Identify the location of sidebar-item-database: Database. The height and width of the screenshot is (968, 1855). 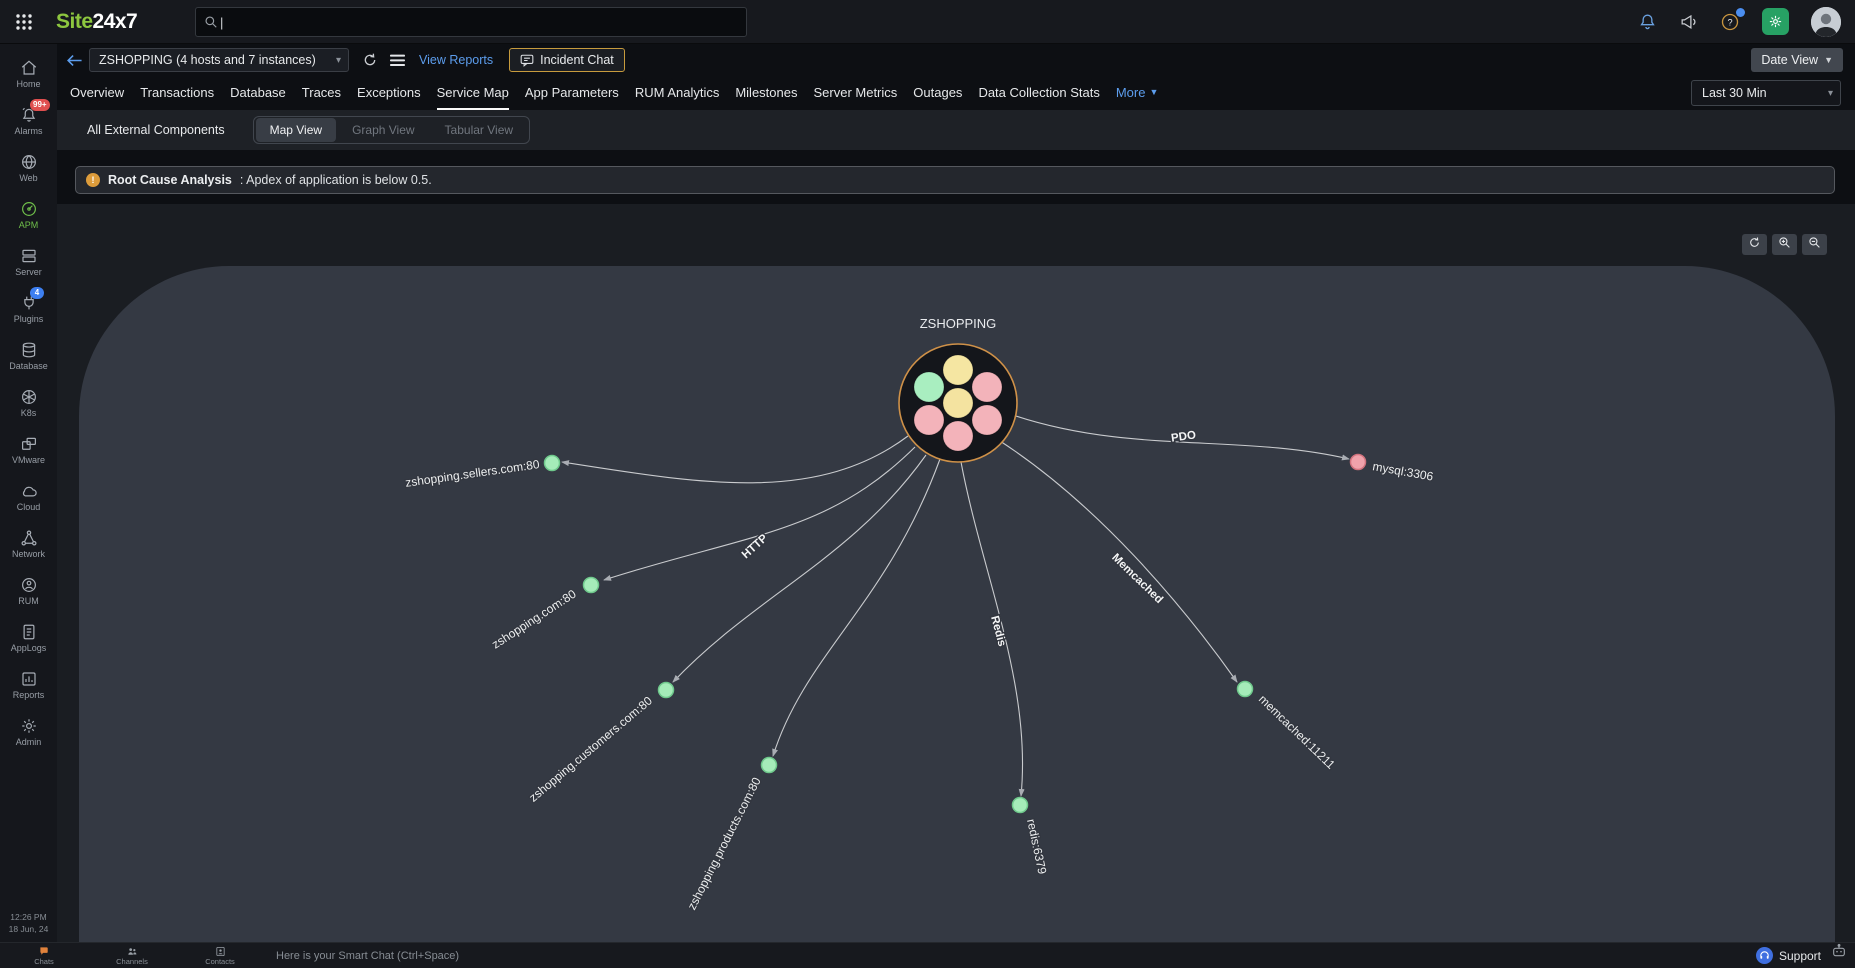
(28, 355).